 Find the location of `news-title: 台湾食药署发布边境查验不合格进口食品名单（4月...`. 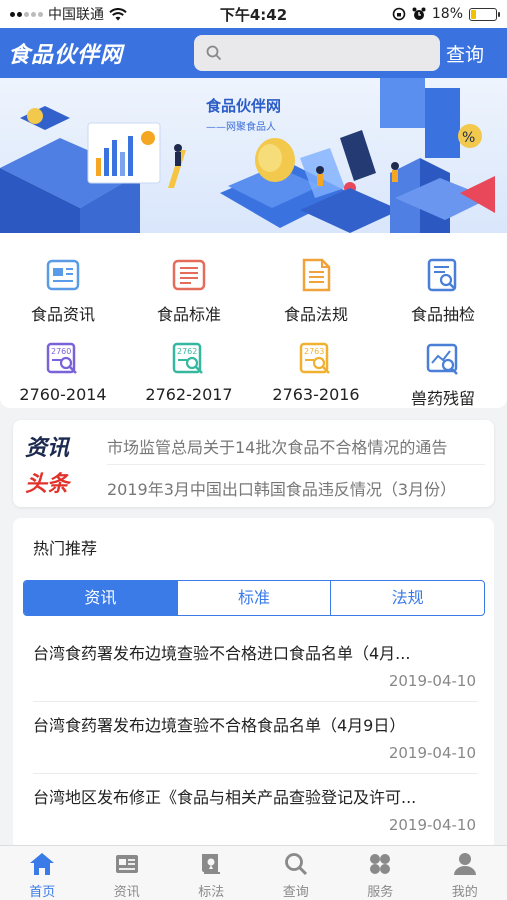

news-title: 台湾食药署发布边境查验不合格进口食品名单（4月... is located at coordinates (222, 653).